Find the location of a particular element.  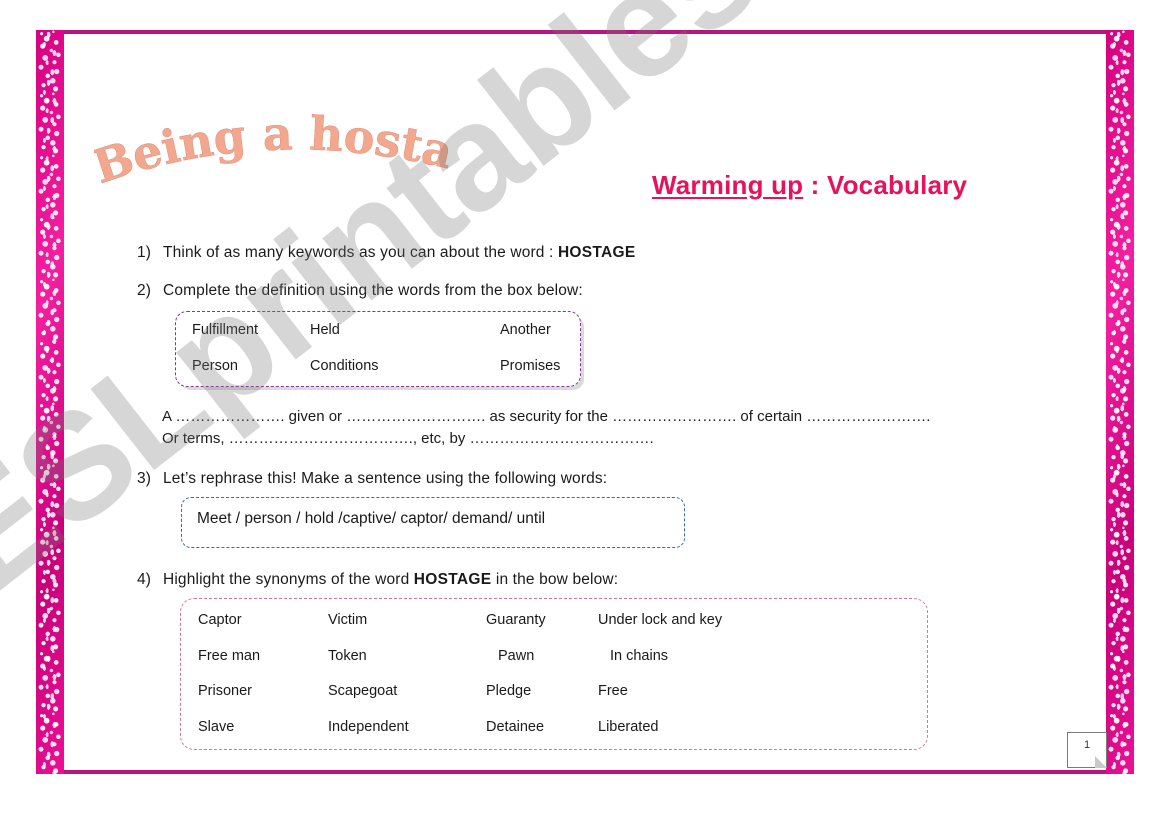

section-heading-warming-up: Warming up : Vocabulary is located at coordinates (809, 185).